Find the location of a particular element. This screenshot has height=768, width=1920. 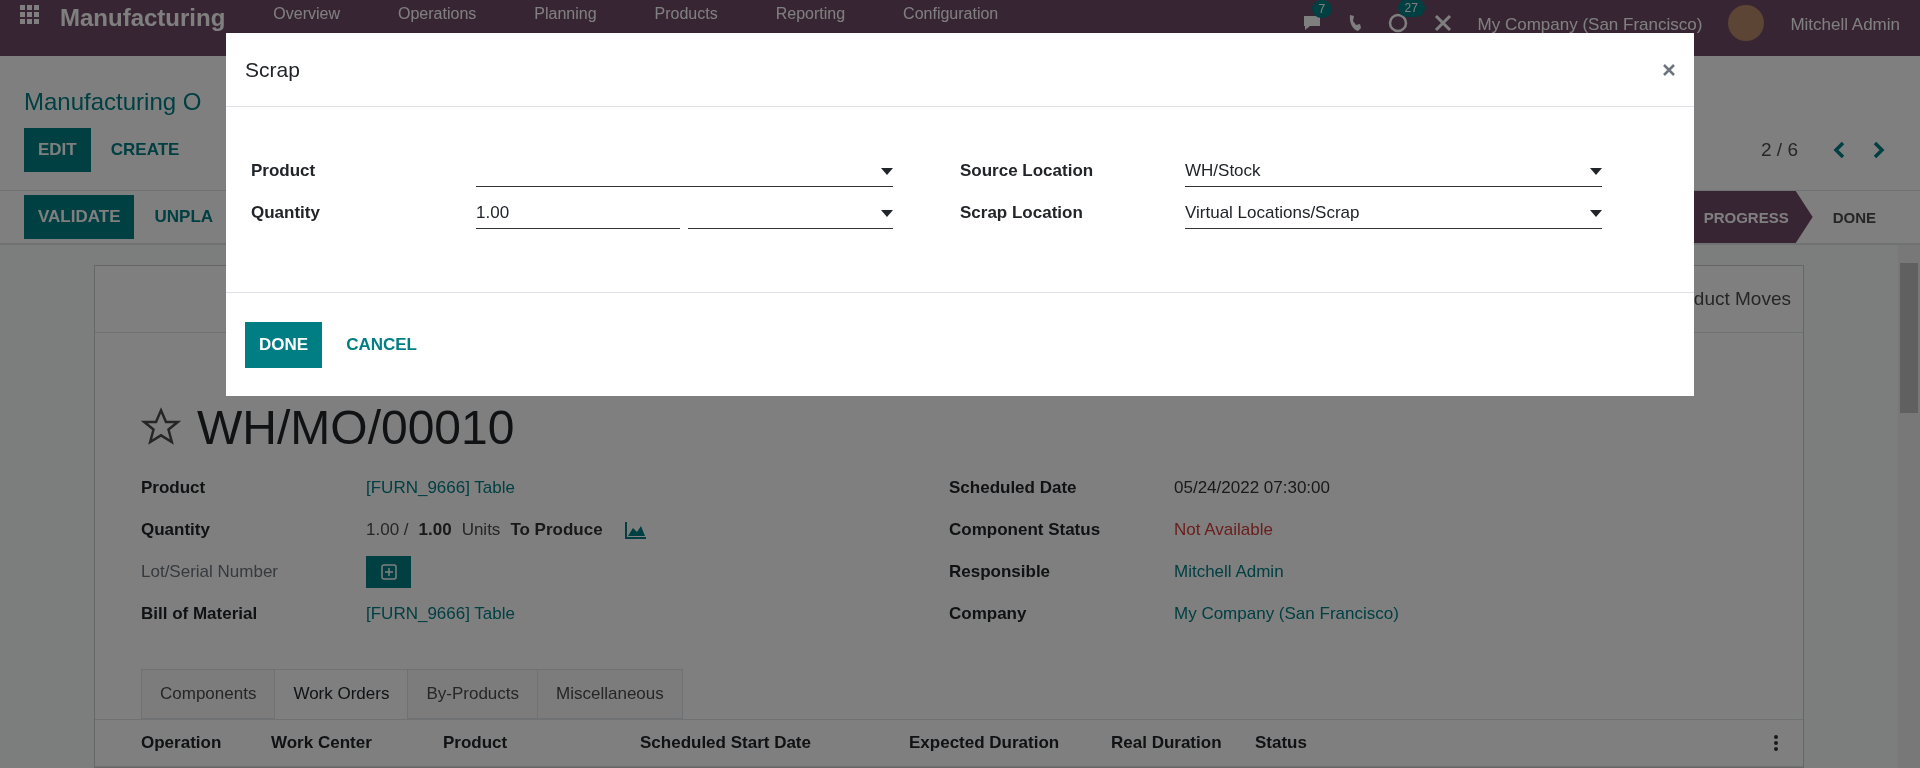

menu-item: Products is located at coordinates (686, 14).